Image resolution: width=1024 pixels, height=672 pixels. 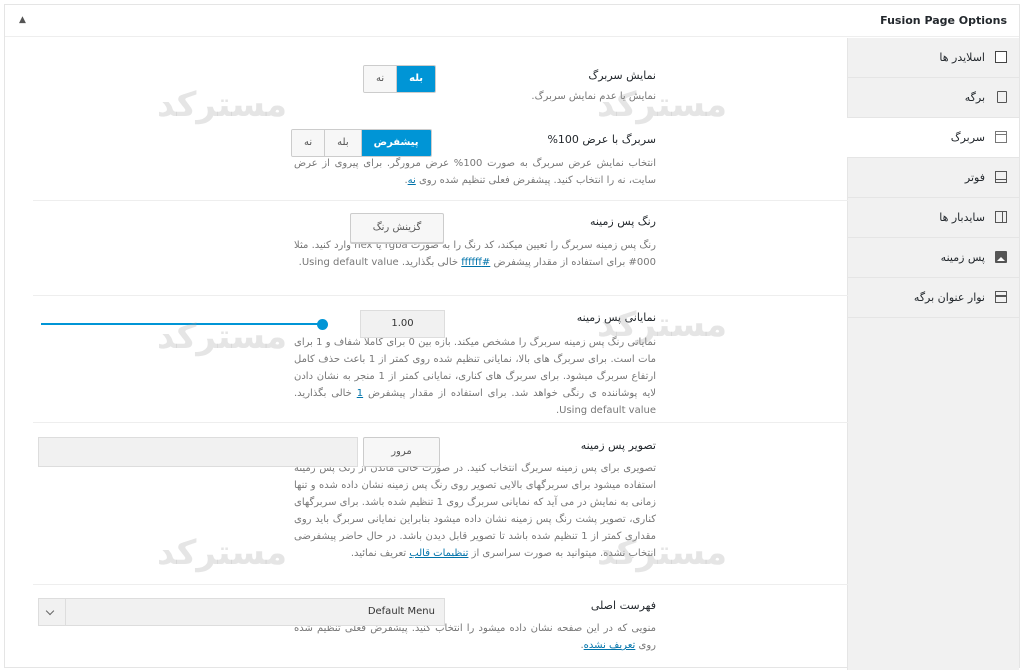 What do you see at coordinates (322, 324) in the screenshot?
I see `opacity-slider-handle` at bounding box center [322, 324].